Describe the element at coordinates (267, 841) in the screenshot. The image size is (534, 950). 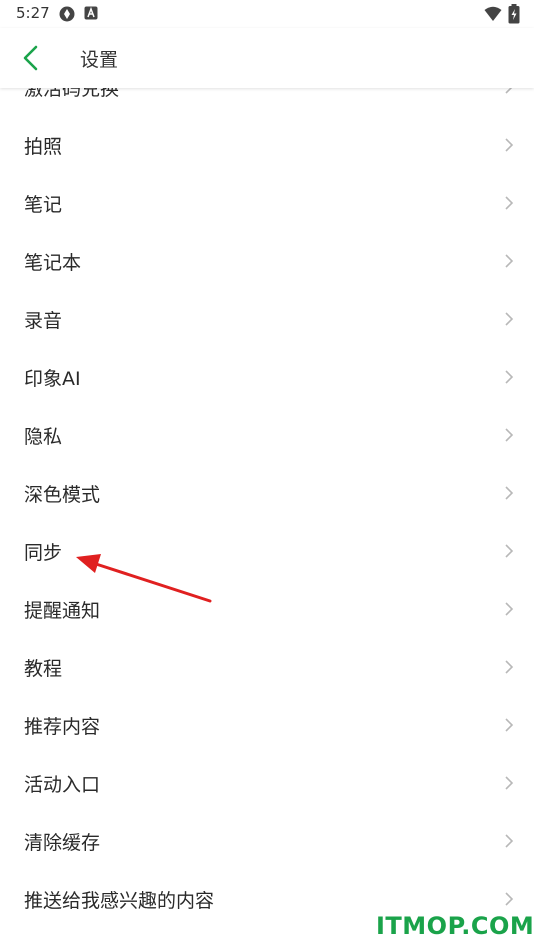
I see `settings-item-clear-cache: 清除缓存` at that location.